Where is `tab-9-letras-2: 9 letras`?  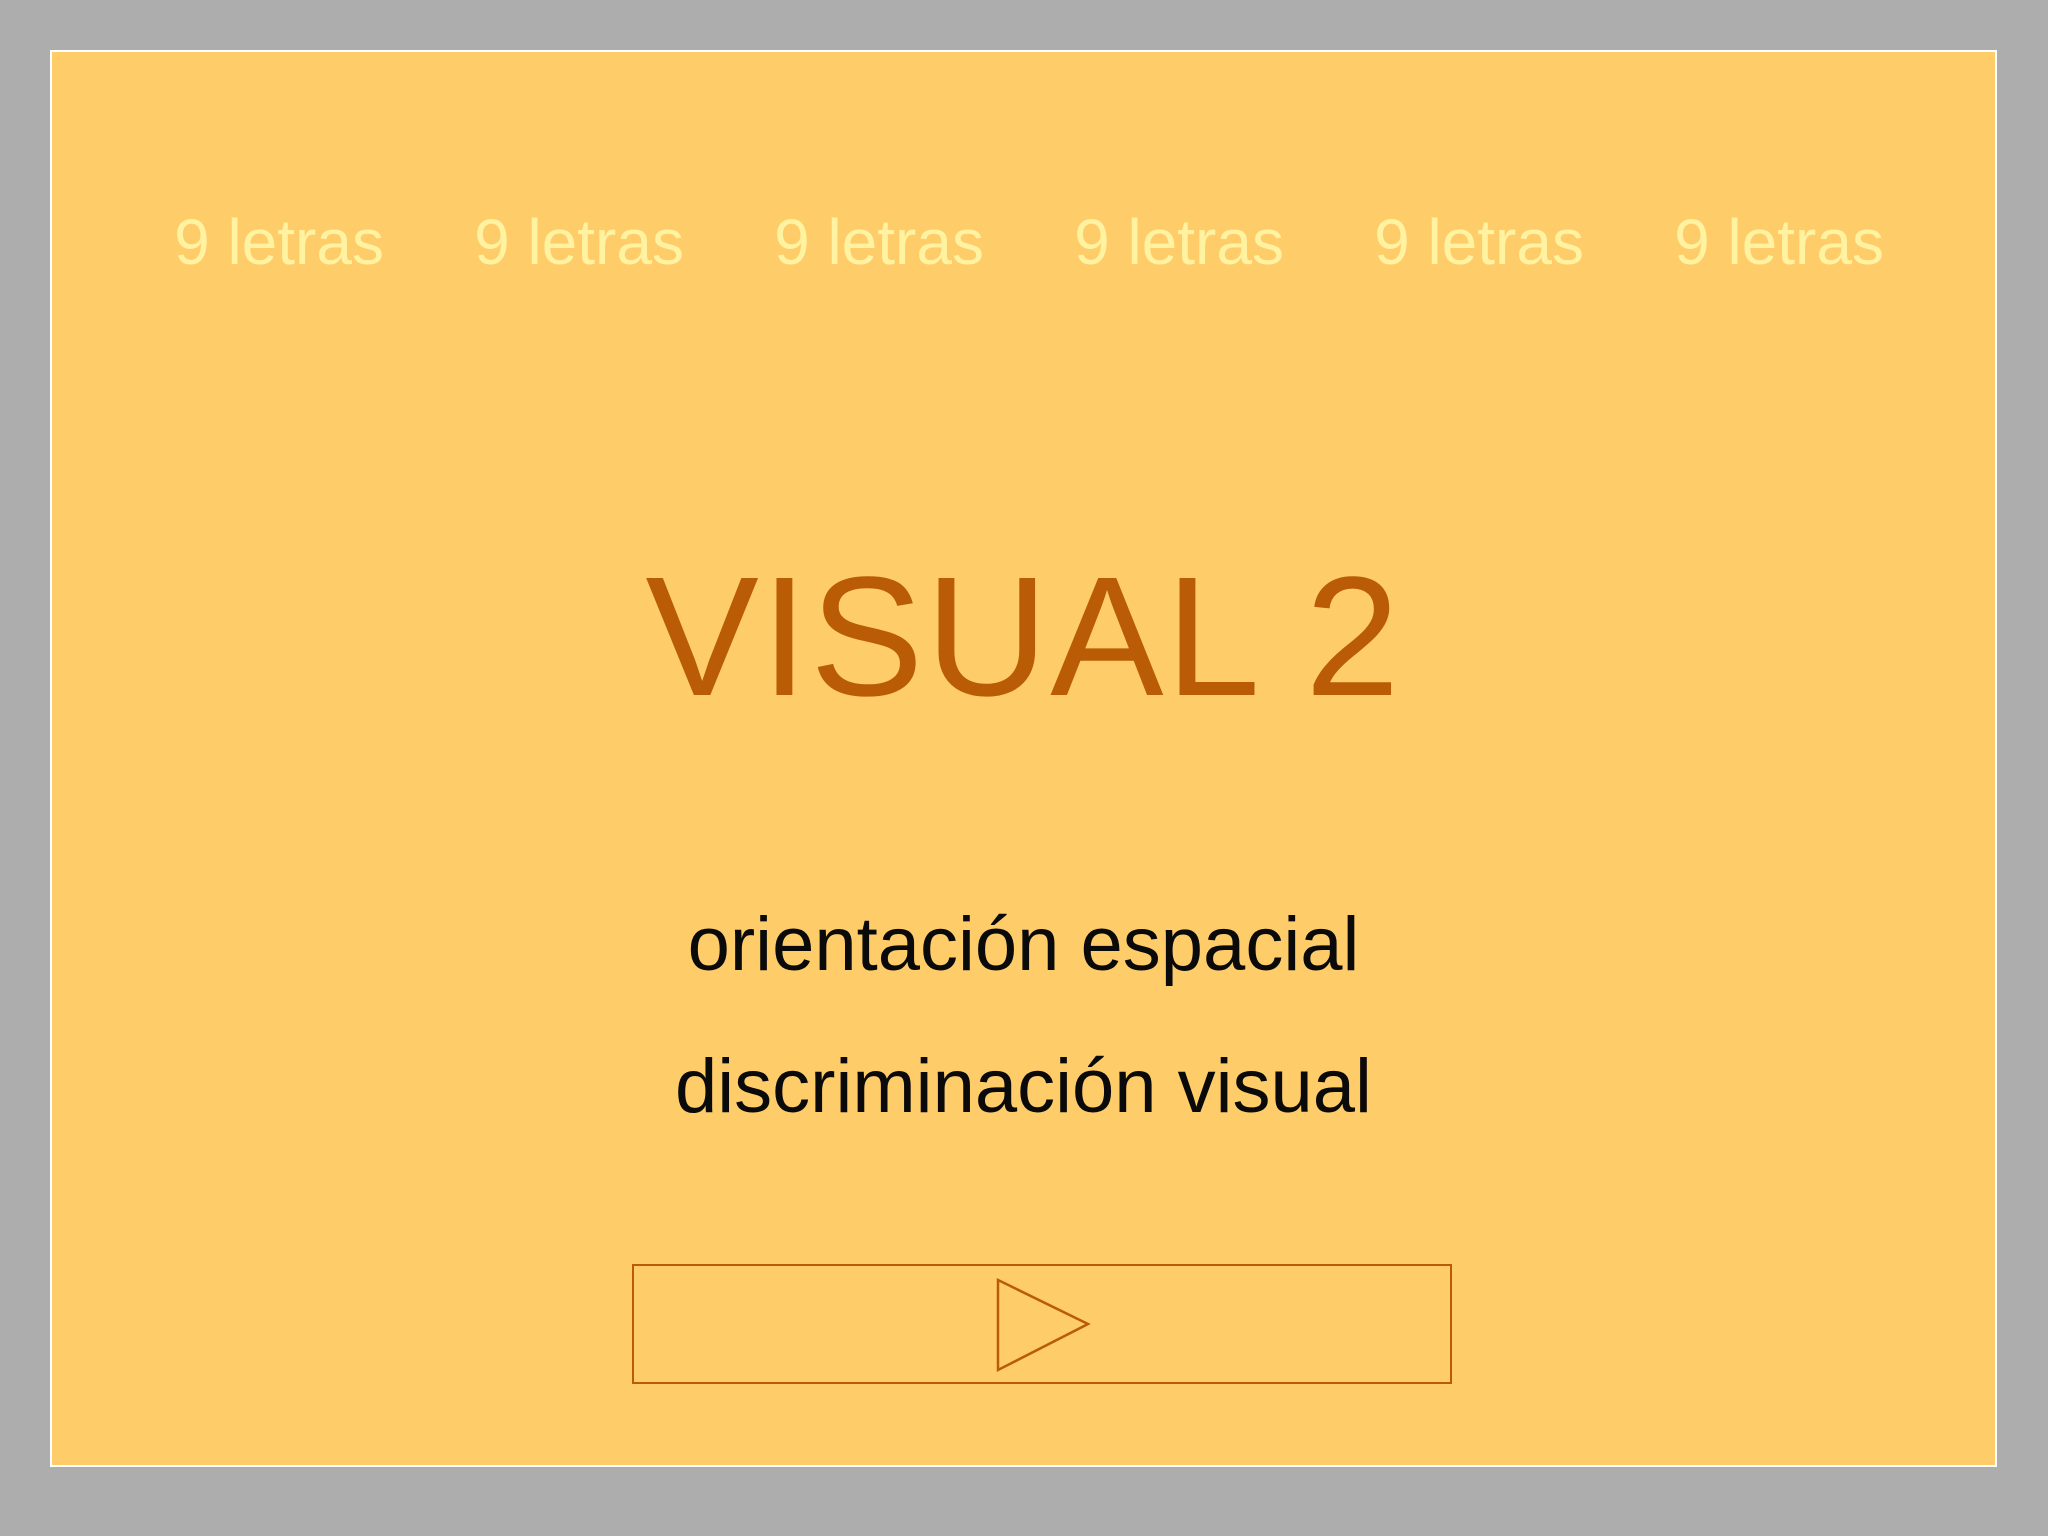
tab-9-letras-2: 9 letras is located at coordinates (579, 242).